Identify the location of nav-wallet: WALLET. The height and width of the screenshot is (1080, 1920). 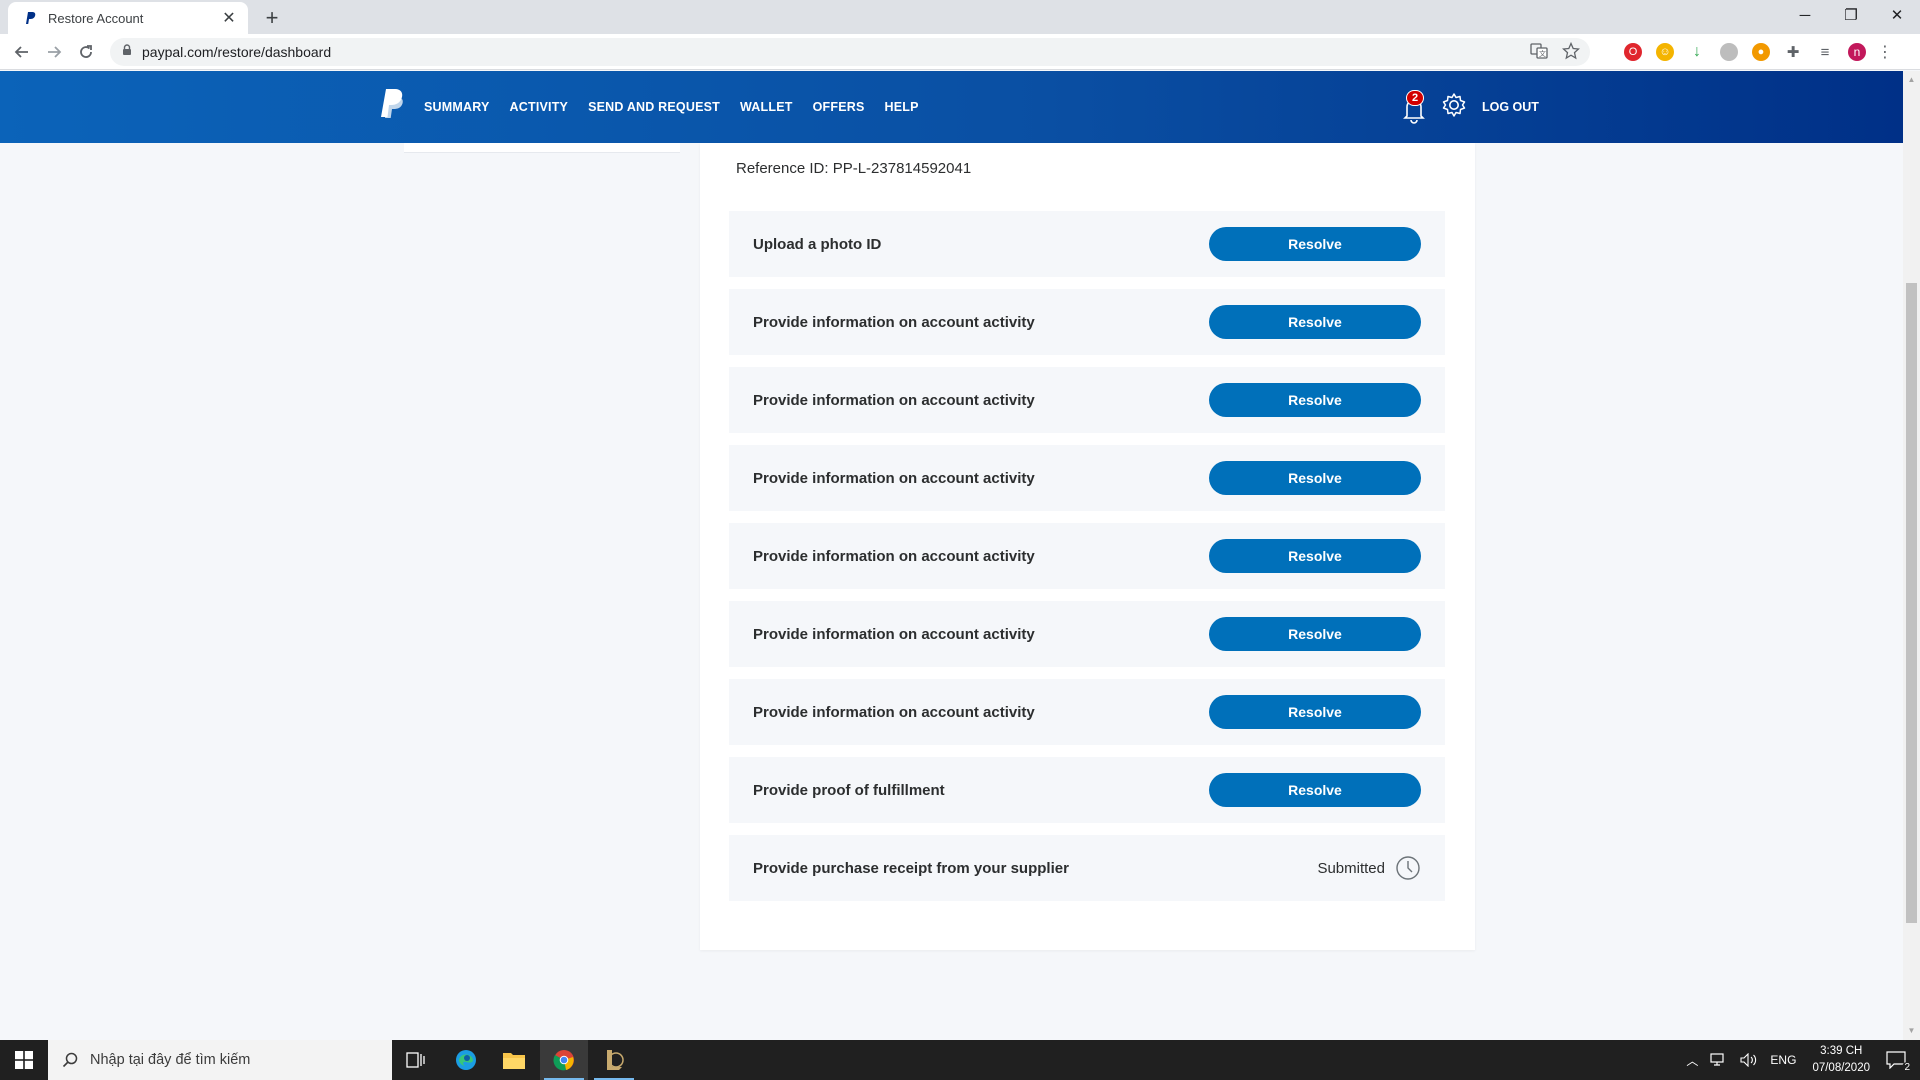
(766, 107).